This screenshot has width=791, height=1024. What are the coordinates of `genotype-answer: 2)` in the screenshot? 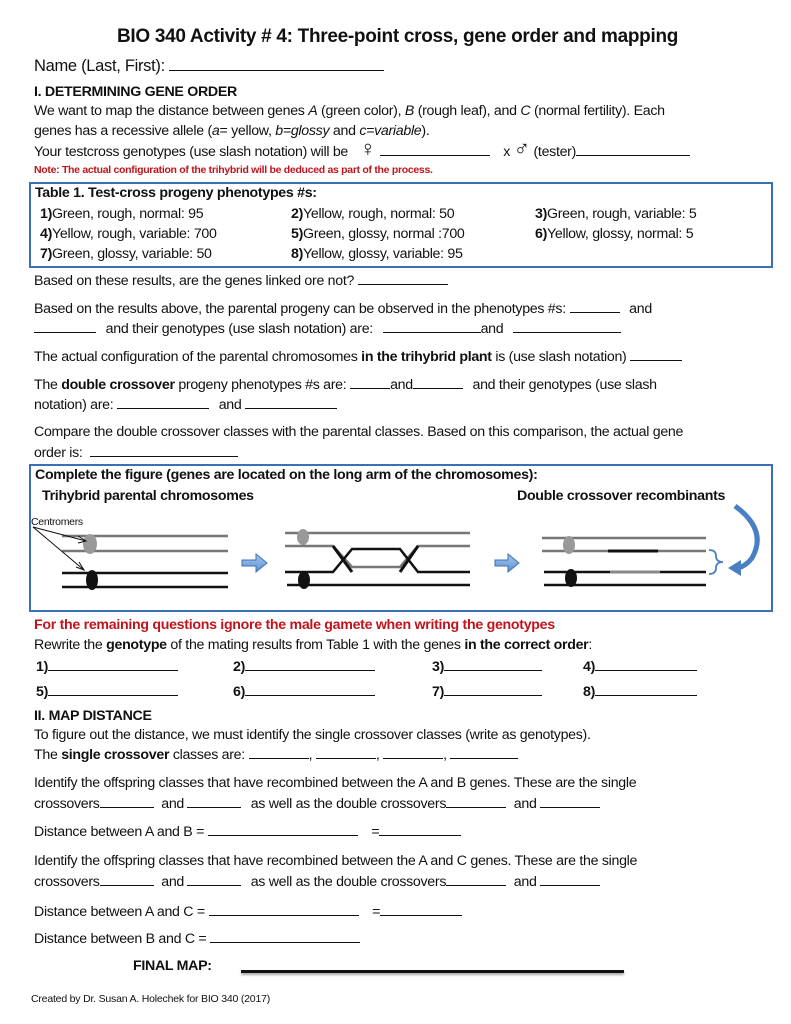 It's located at (304, 666).